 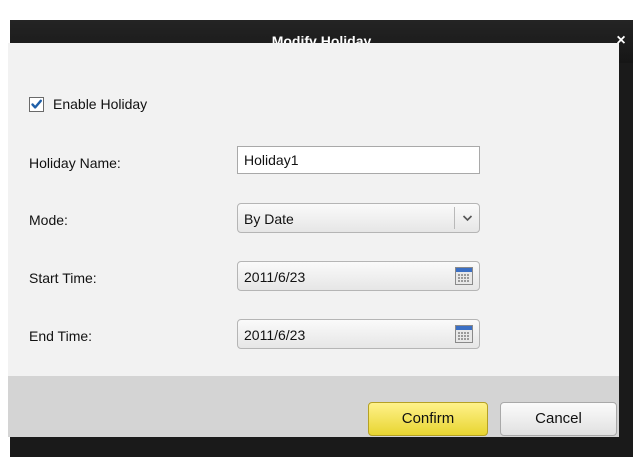 I want to click on enable-holiday-label: Enable Holiday, so click(x=100, y=104).